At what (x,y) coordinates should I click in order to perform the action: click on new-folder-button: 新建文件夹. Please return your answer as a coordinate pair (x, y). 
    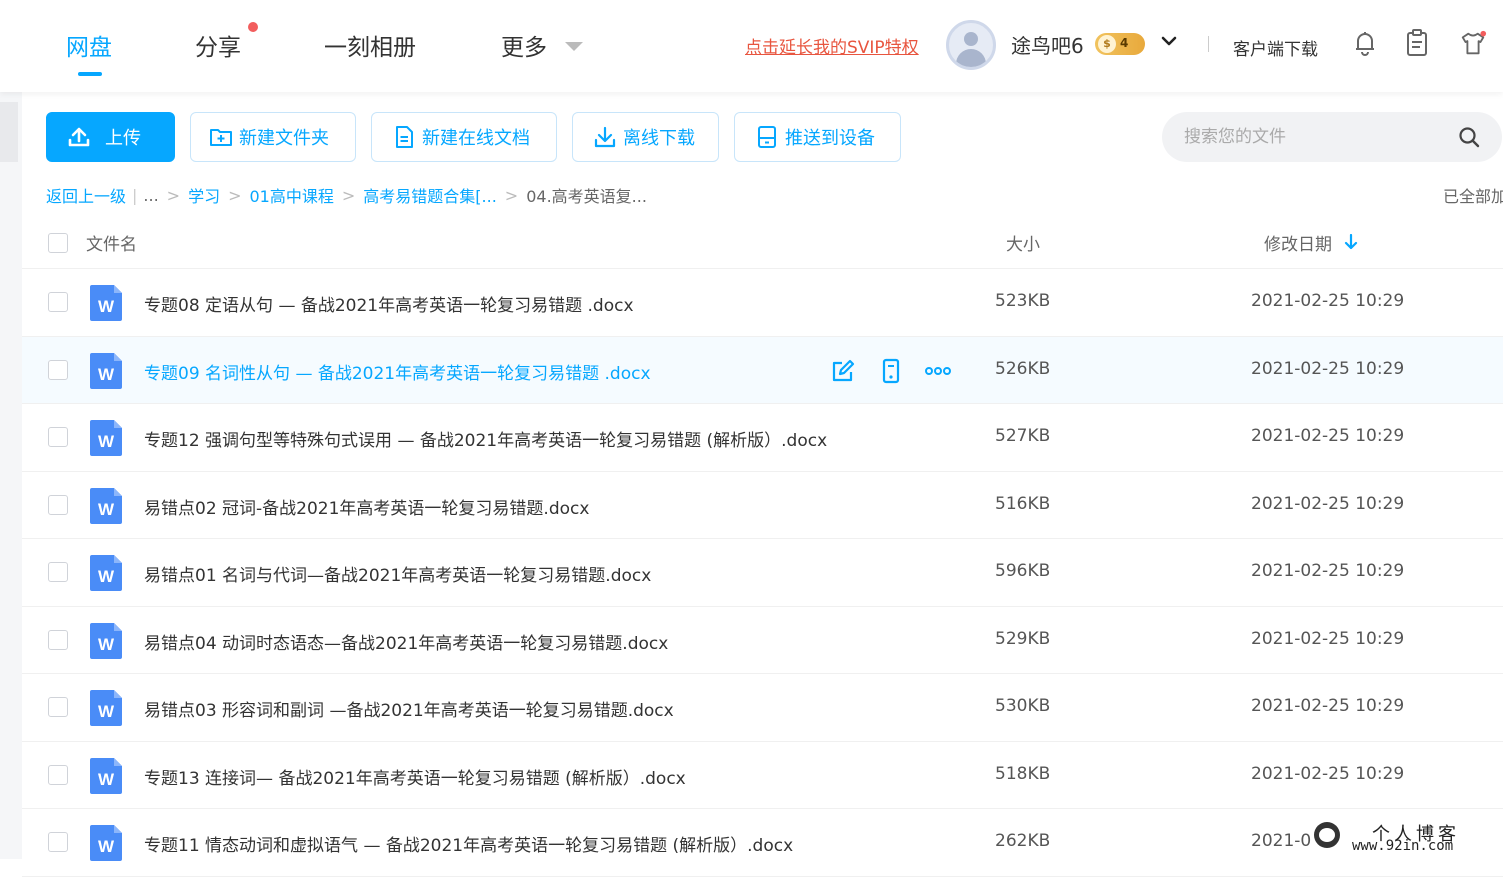
    Looking at the image, I should click on (273, 137).